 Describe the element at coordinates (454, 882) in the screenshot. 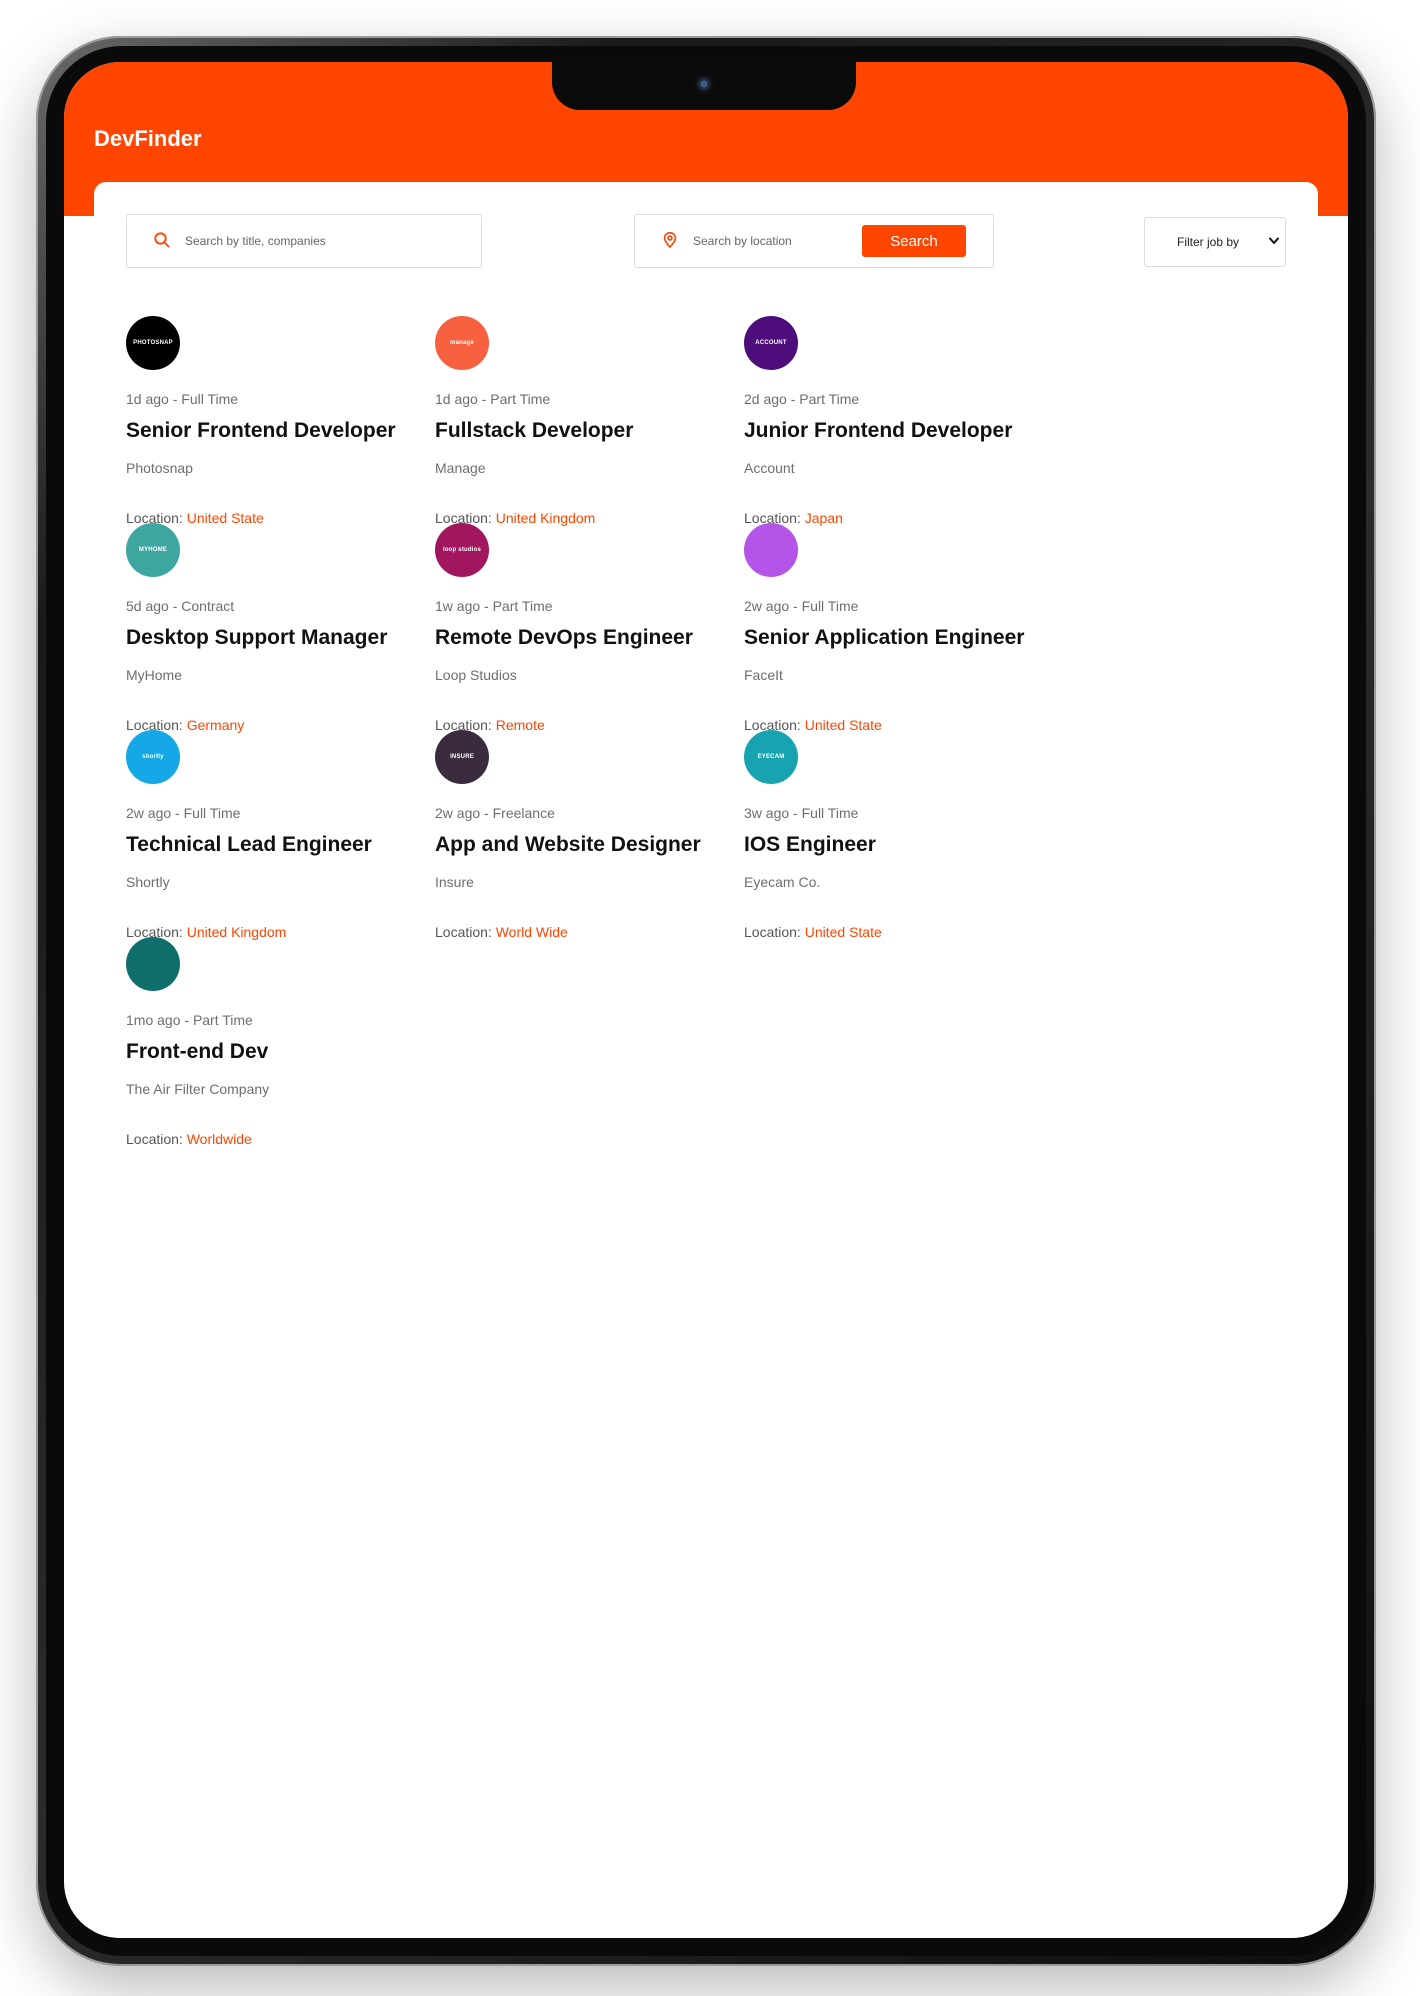

I see `job-company: Insure` at that location.